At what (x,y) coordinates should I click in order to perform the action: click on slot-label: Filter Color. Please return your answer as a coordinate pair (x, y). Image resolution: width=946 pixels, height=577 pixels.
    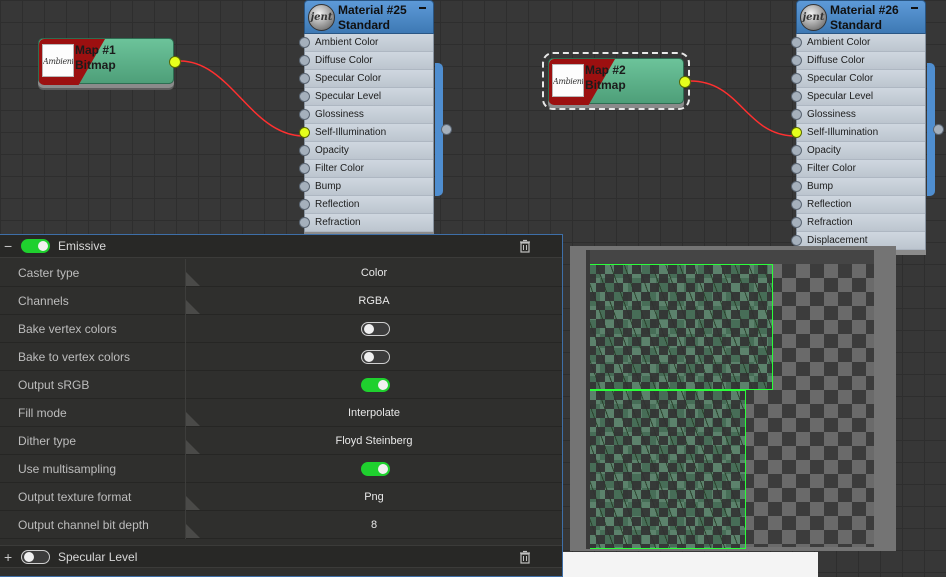
    Looking at the image, I should click on (831, 168).